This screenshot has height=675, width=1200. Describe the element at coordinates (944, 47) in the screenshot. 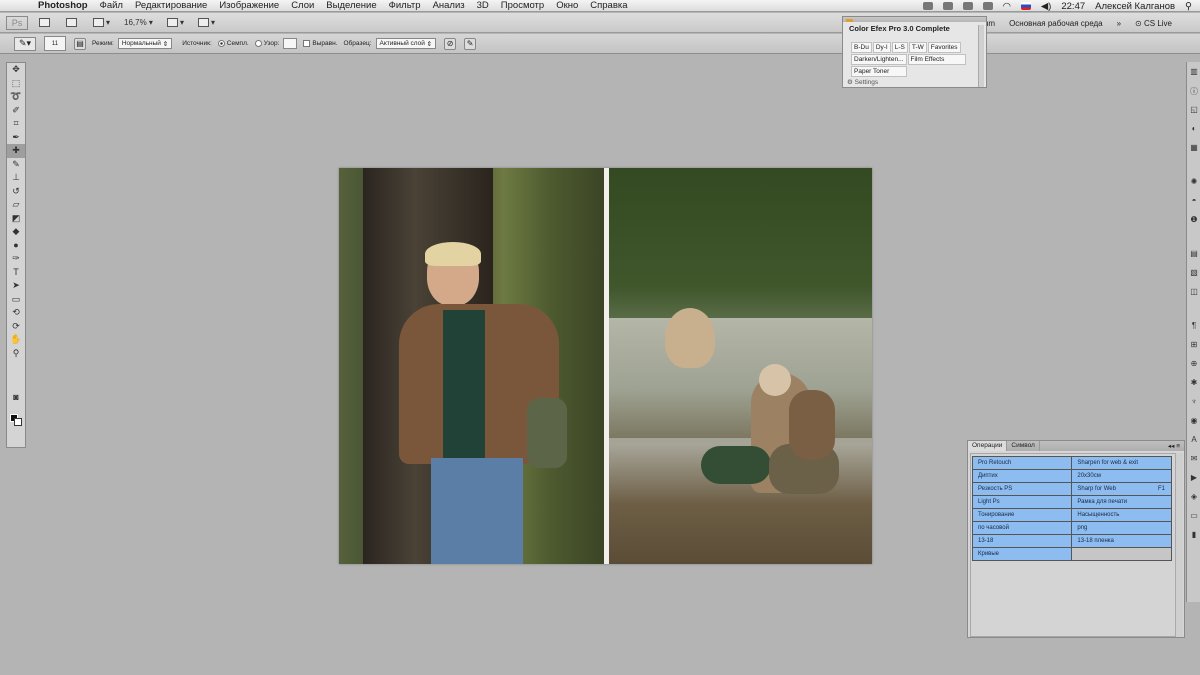

I see `efex-favorites-button: Favorites` at that location.